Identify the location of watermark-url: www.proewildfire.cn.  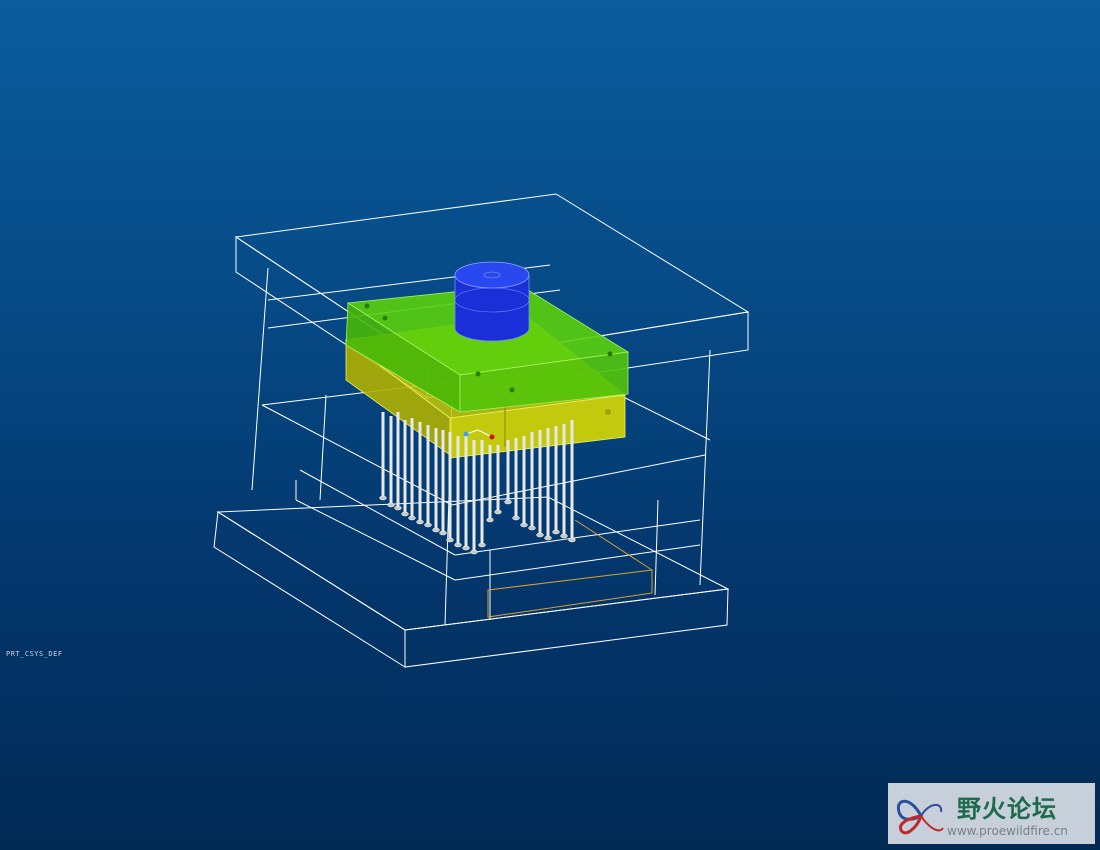
(1007, 831).